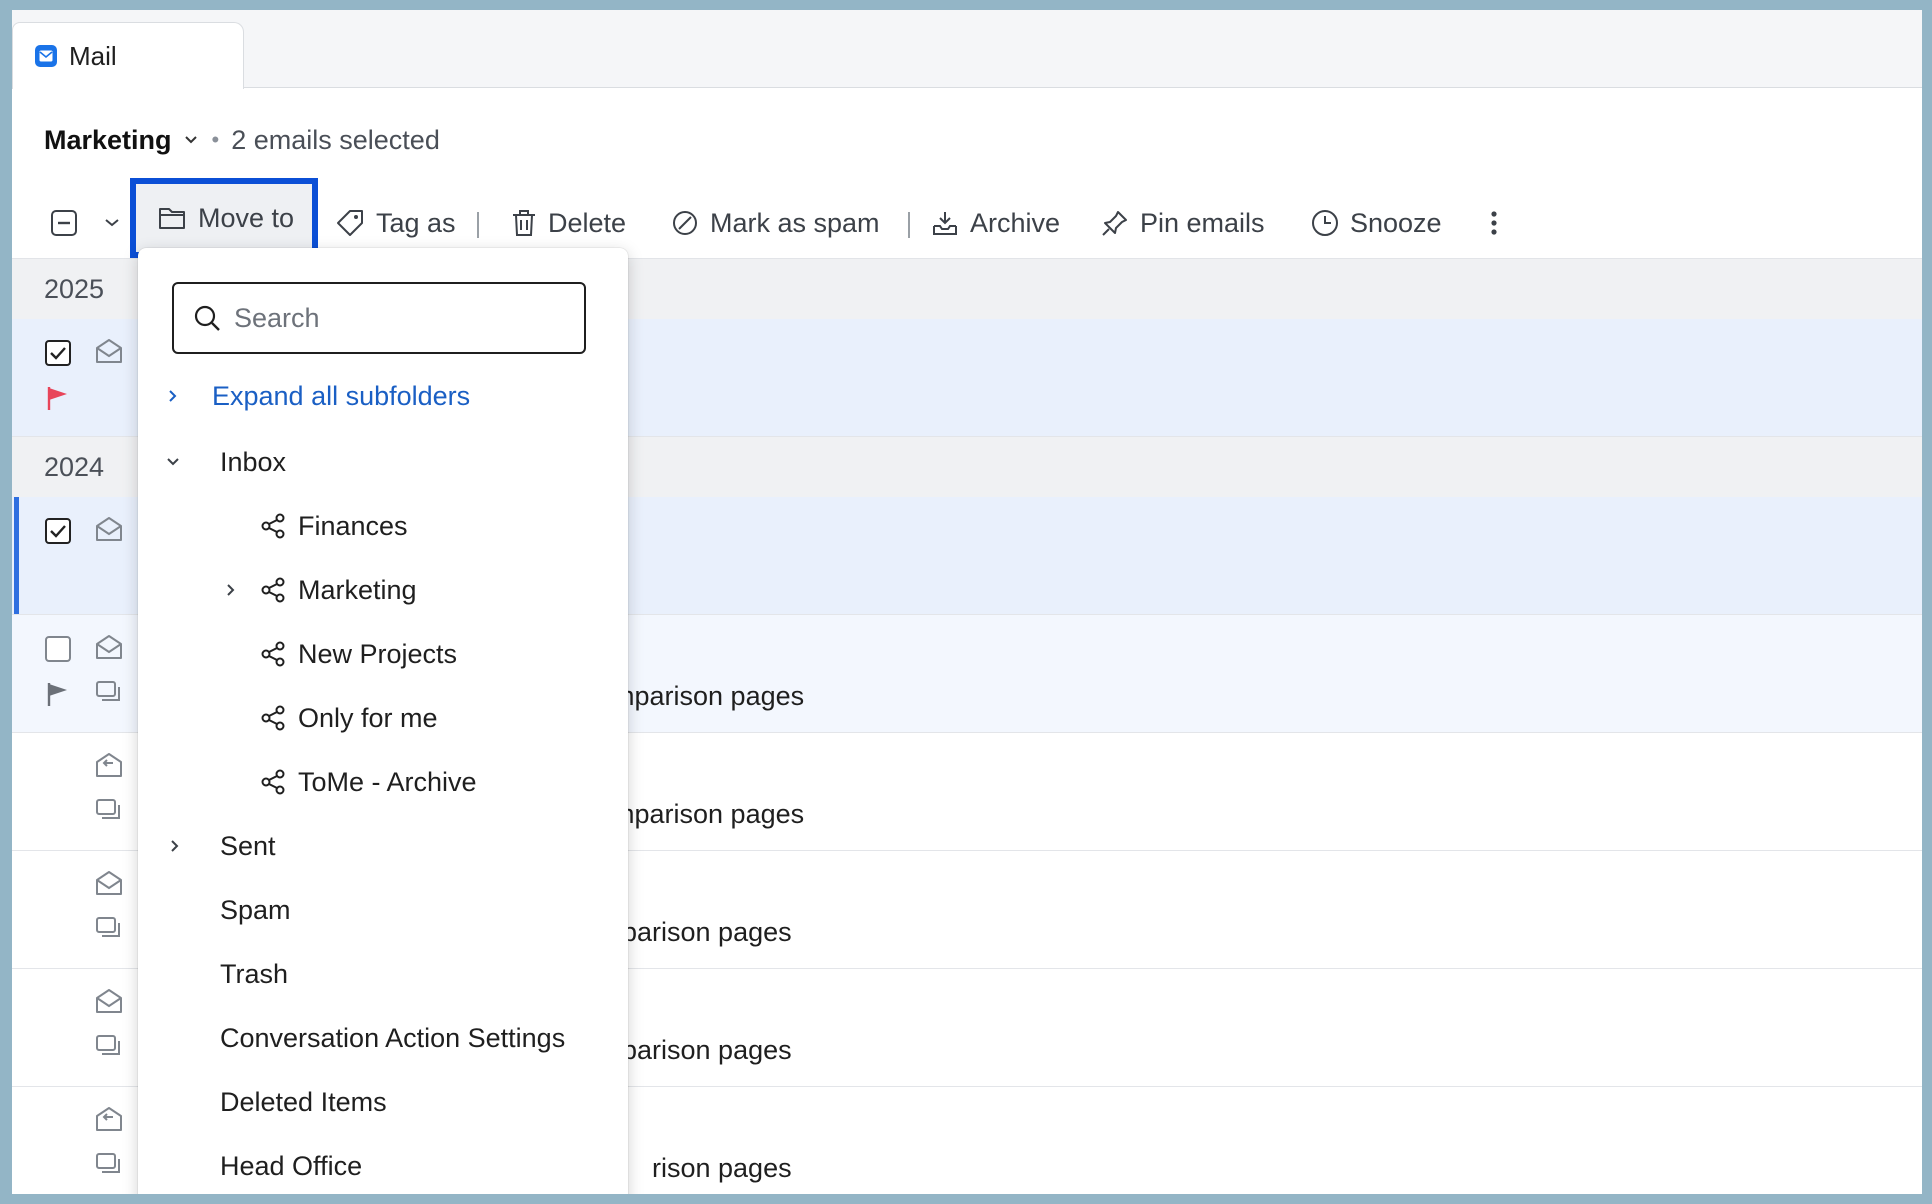 The image size is (1932, 1204). Describe the element at coordinates (128, 55) in the screenshot. I see `tab-mail: Mail` at that location.